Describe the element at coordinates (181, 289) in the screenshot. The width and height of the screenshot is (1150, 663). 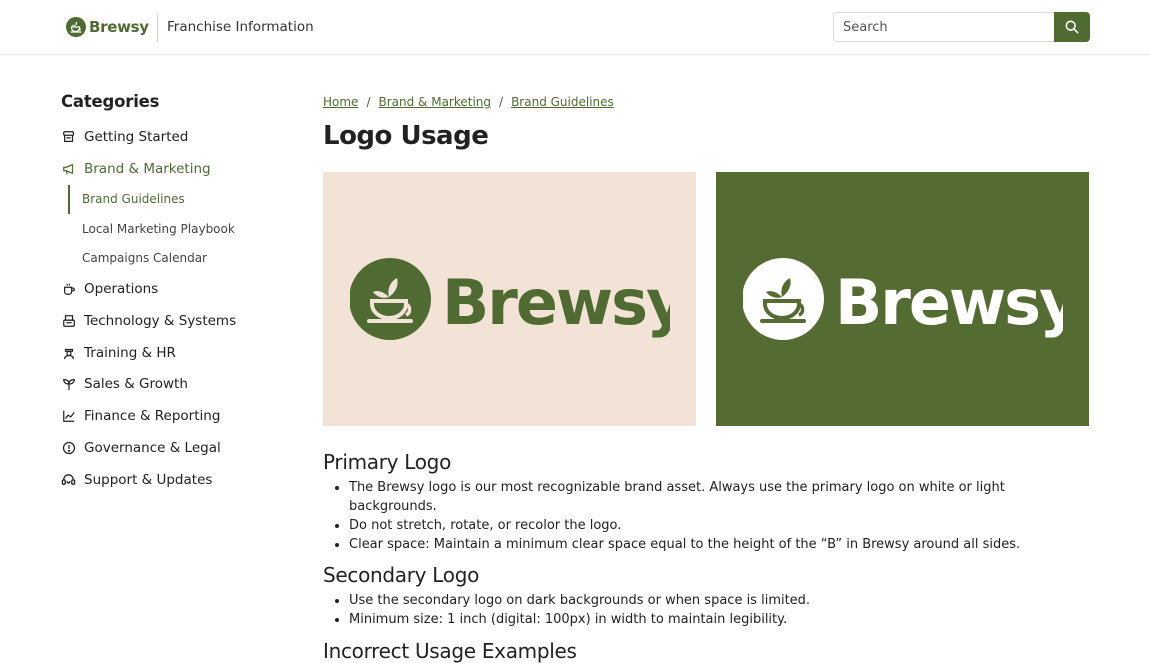
I see `sidebar-item-operations: Operations` at that location.